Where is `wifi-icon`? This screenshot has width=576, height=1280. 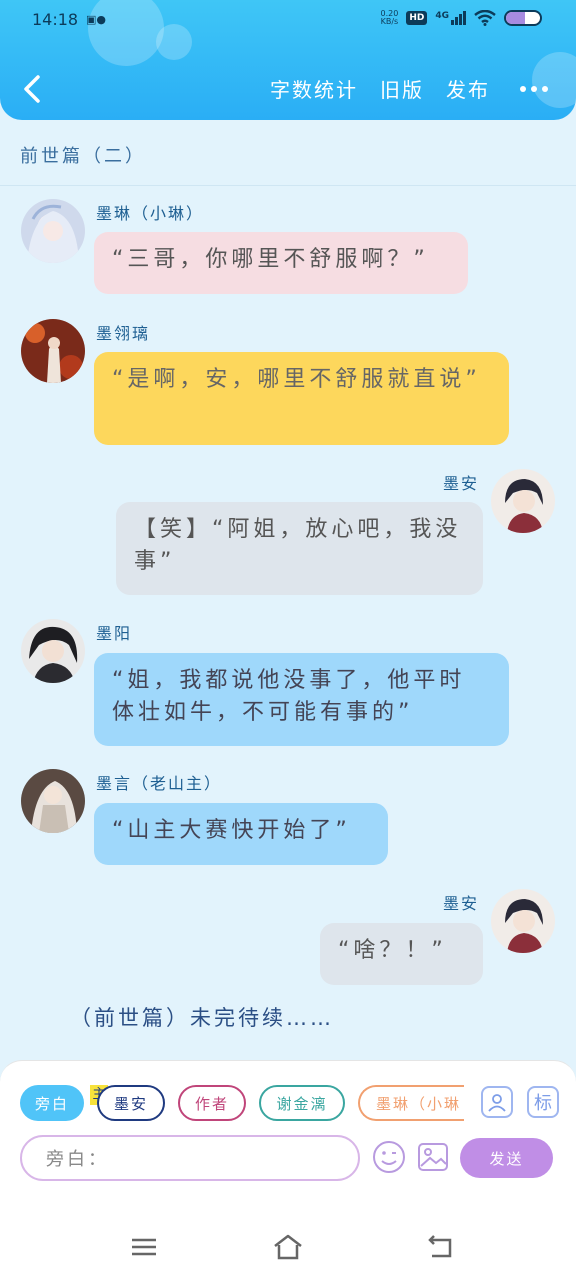 wifi-icon is located at coordinates (485, 18).